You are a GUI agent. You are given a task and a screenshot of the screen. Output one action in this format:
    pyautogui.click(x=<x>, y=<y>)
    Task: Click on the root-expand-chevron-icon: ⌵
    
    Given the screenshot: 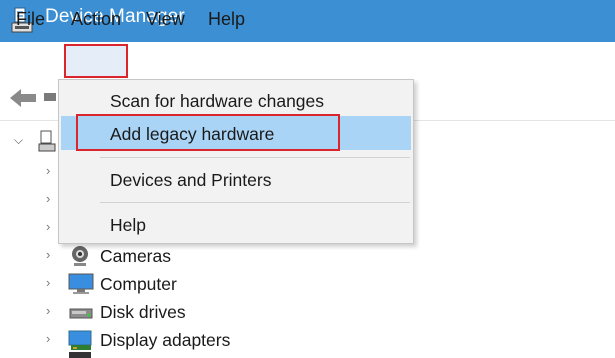 What is the action you would take?
    pyautogui.click(x=18, y=140)
    